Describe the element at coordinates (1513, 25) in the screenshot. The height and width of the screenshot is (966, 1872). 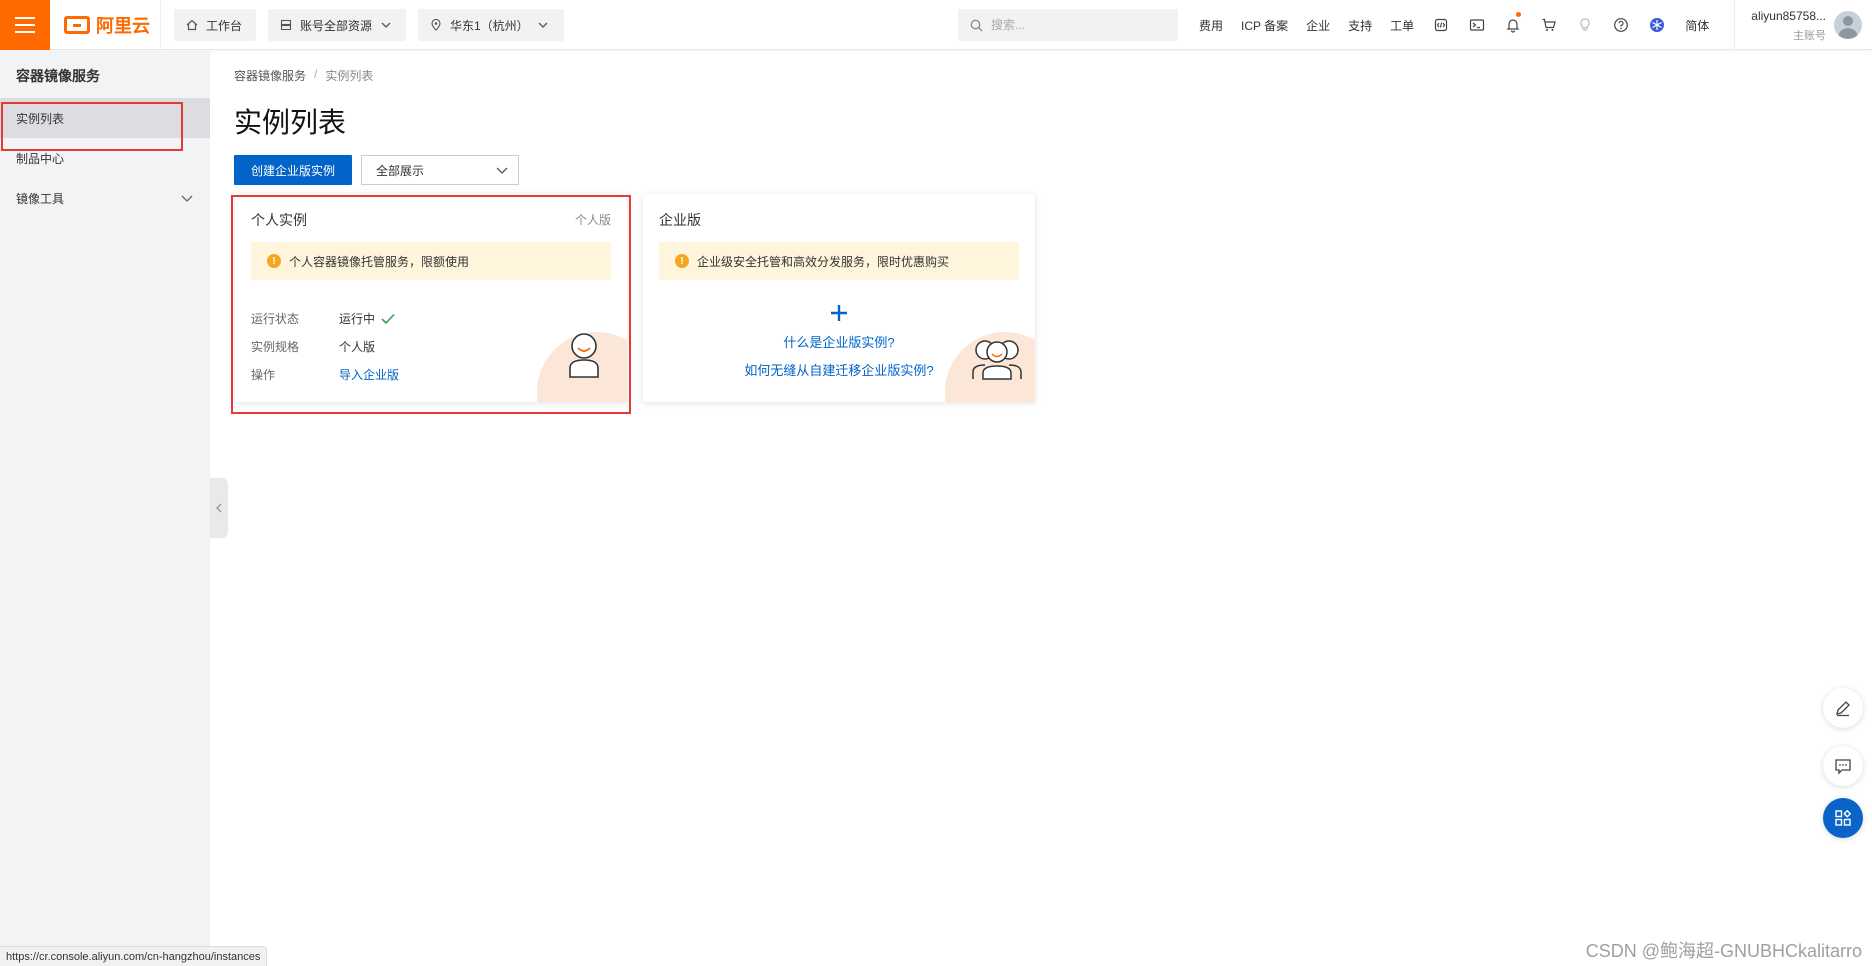
I see `notification-bell-icon` at that location.